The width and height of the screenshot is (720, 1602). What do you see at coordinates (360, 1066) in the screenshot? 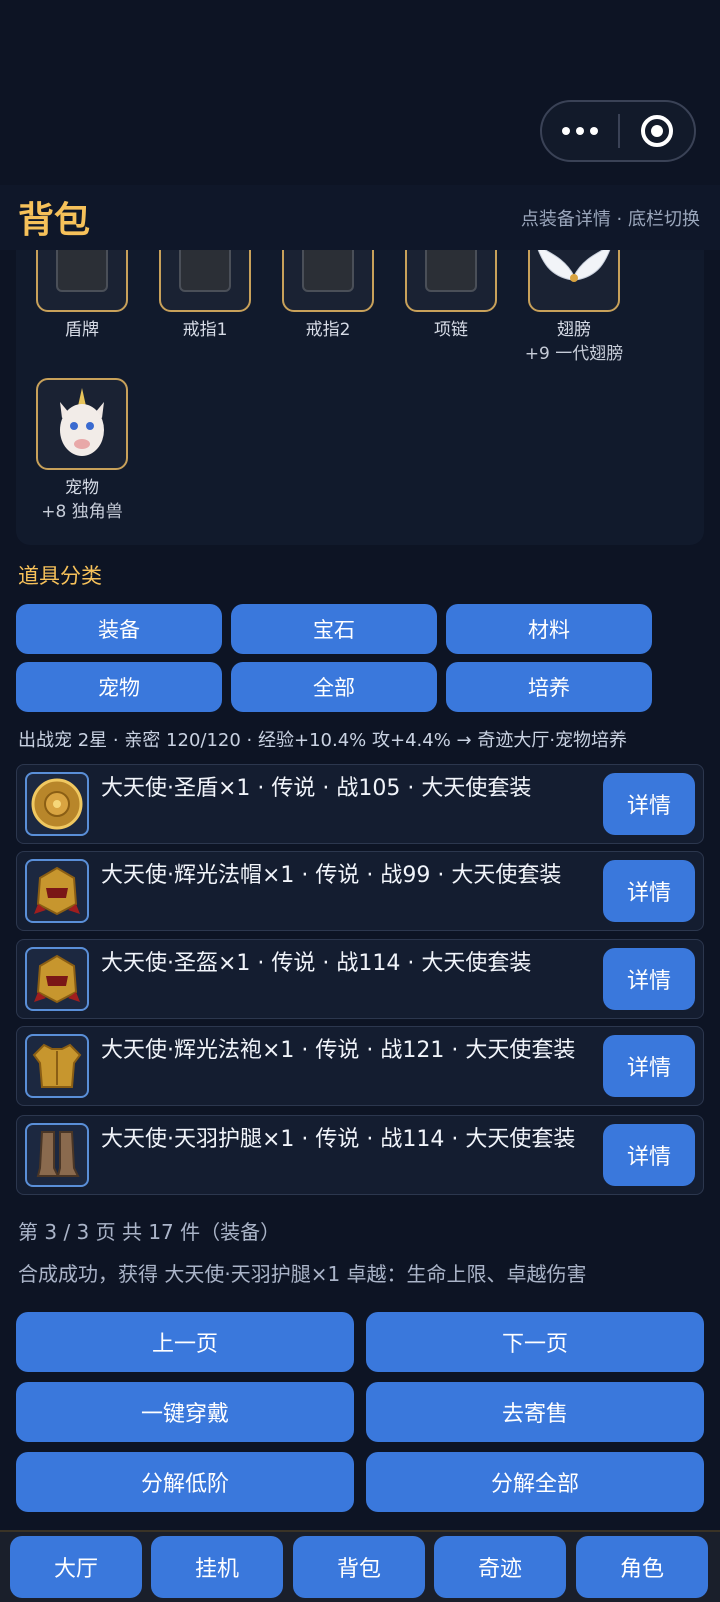
I see `list-item: 大天使·辉光法袍×1 · 传说 · 战121 · 大天使套装 详情` at bounding box center [360, 1066].